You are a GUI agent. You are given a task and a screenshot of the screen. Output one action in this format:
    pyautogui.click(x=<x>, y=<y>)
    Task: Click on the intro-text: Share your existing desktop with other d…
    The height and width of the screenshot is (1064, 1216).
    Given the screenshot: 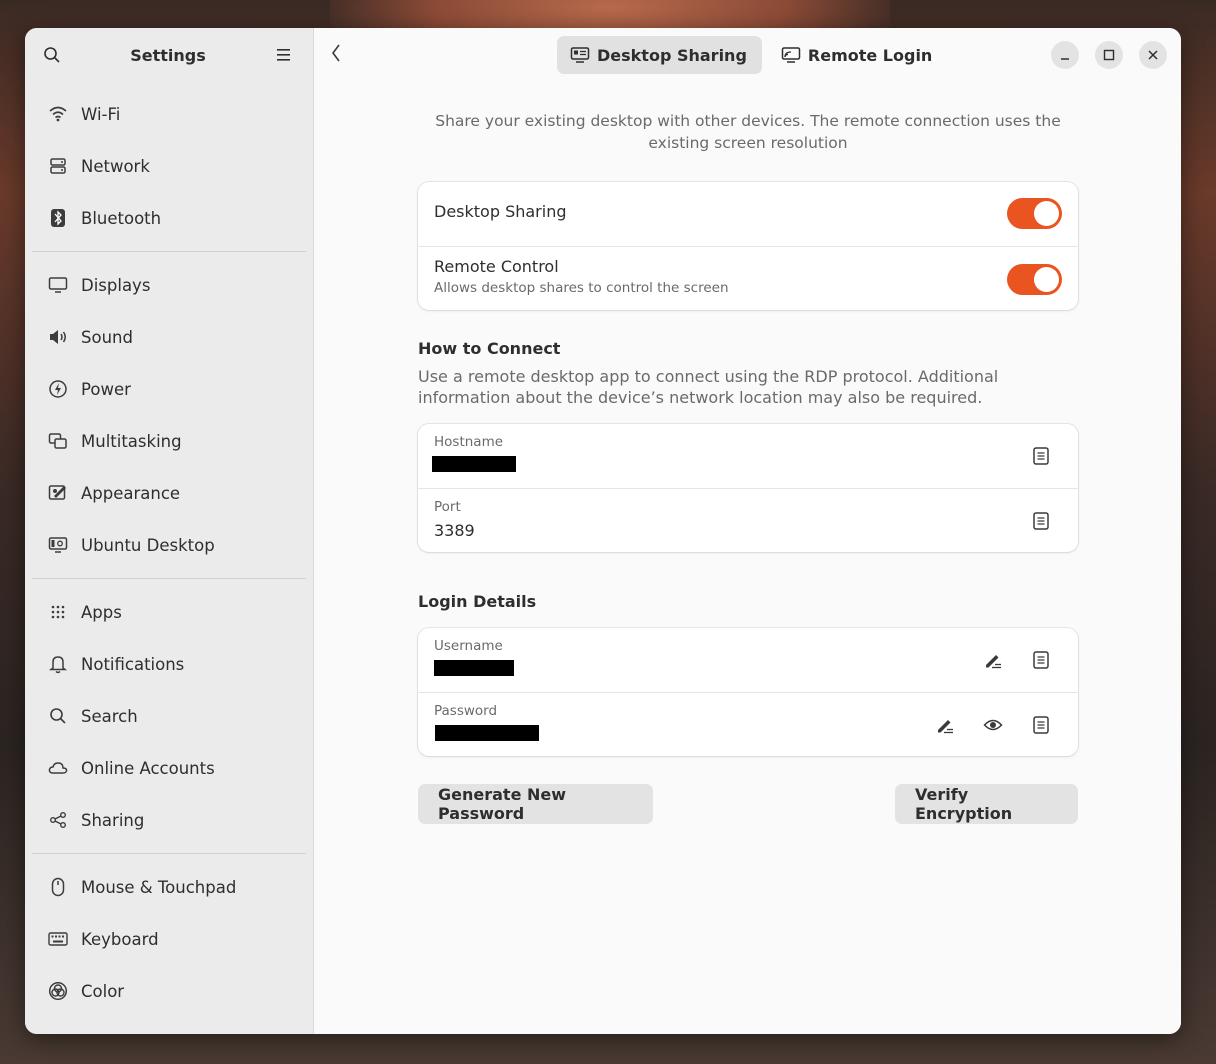 What is the action you would take?
    pyautogui.click(x=748, y=132)
    